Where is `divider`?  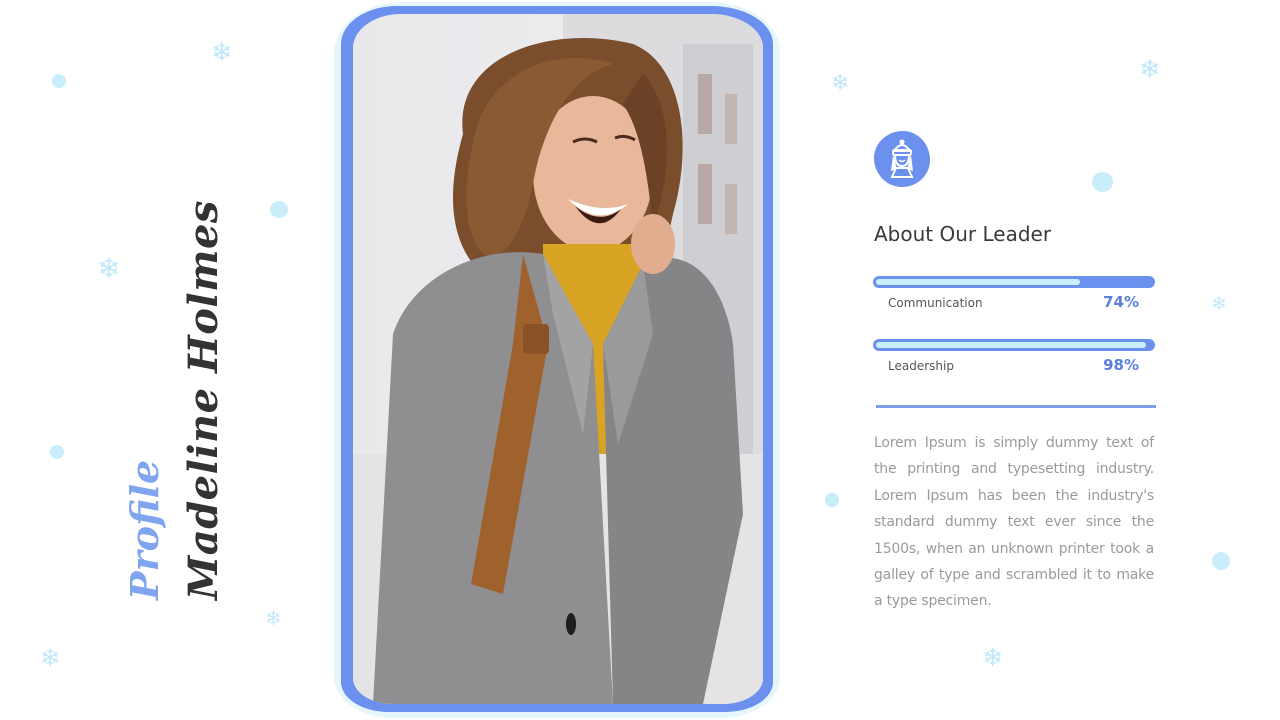
divider is located at coordinates (1016, 406).